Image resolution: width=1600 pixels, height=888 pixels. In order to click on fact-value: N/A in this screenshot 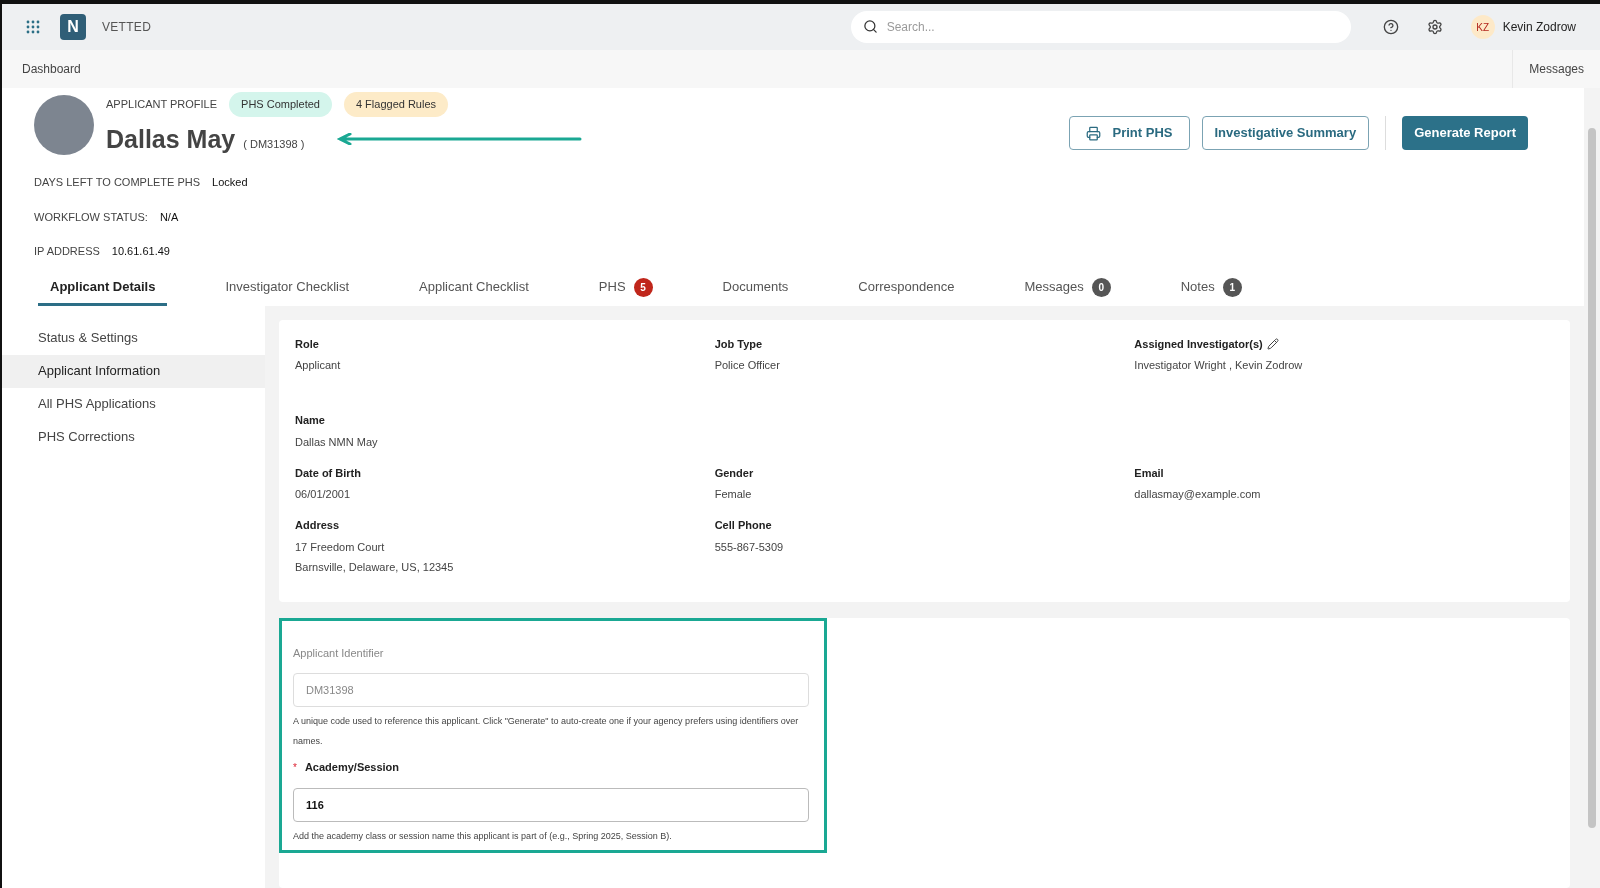, I will do `click(169, 217)`.